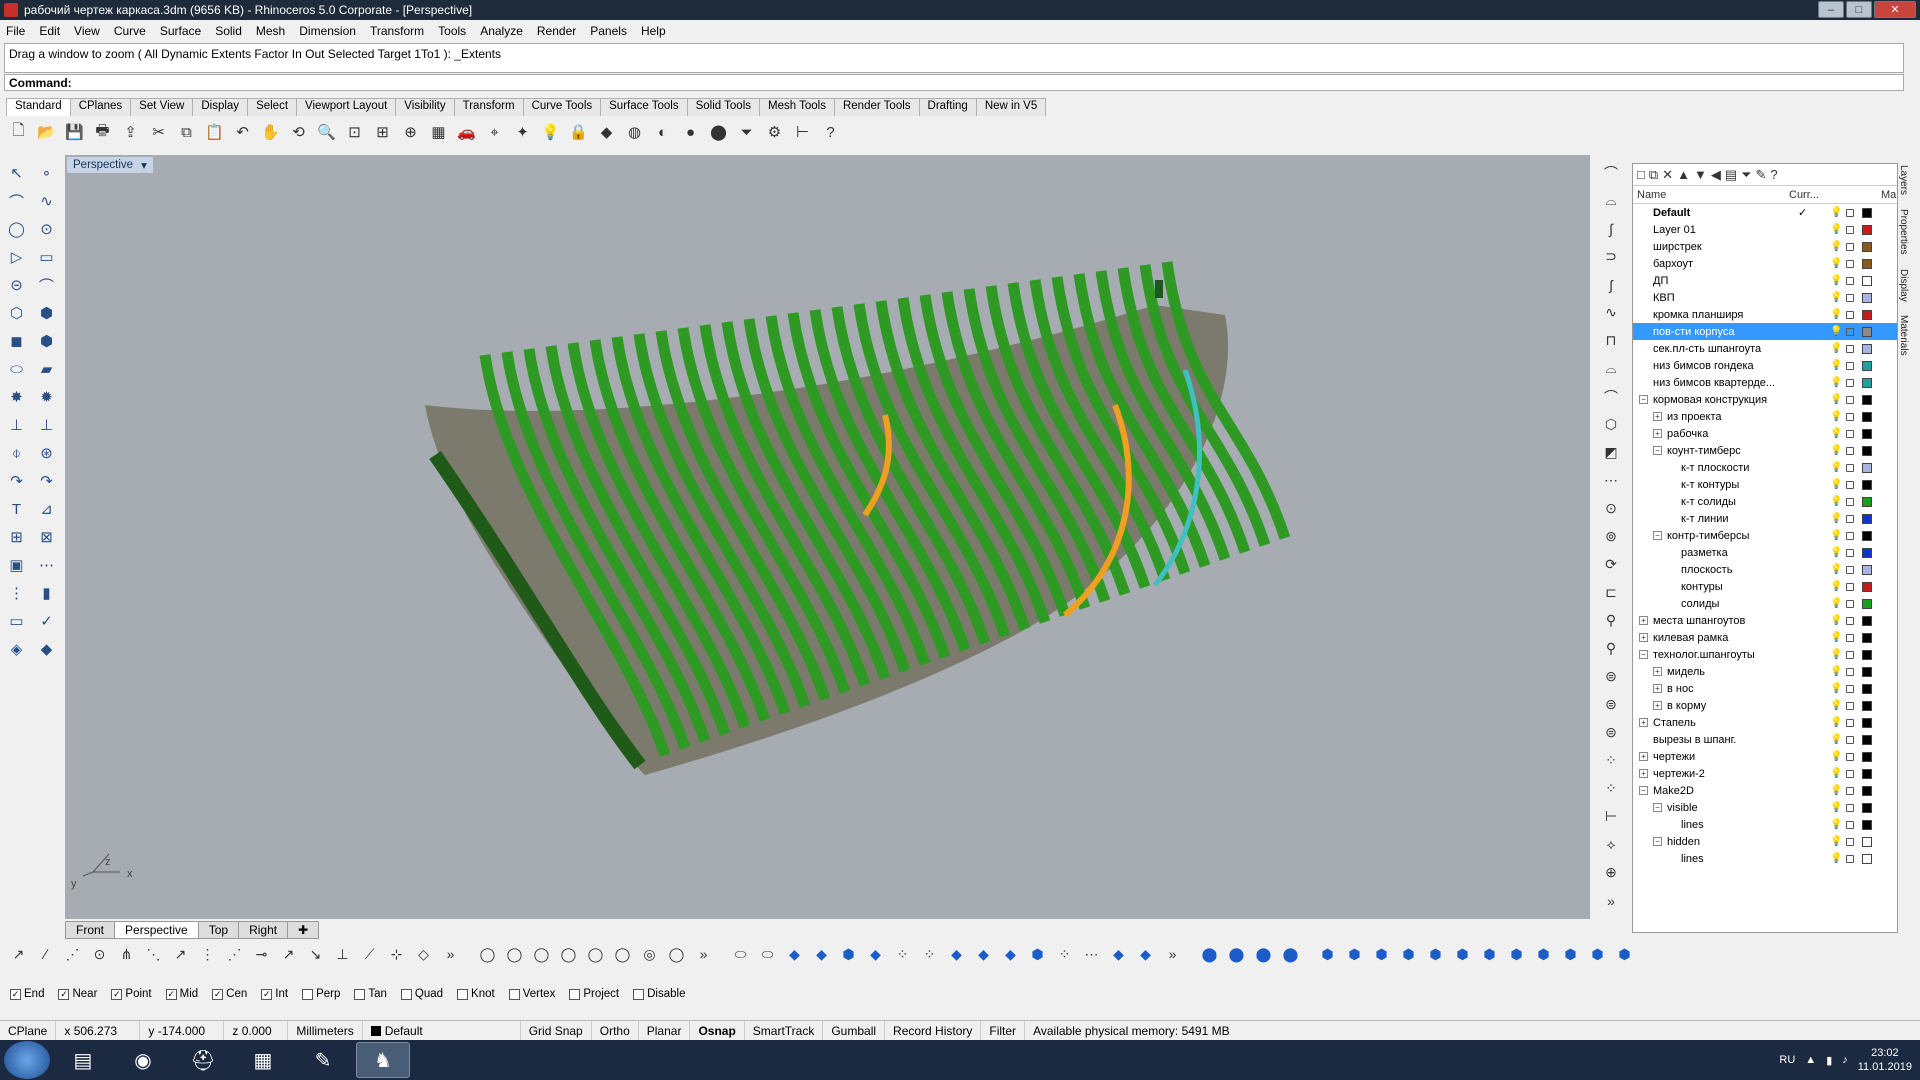 The height and width of the screenshot is (1080, 1920). I want to click on rhino-taskbar-icon: ♞, so click(383, 1060).